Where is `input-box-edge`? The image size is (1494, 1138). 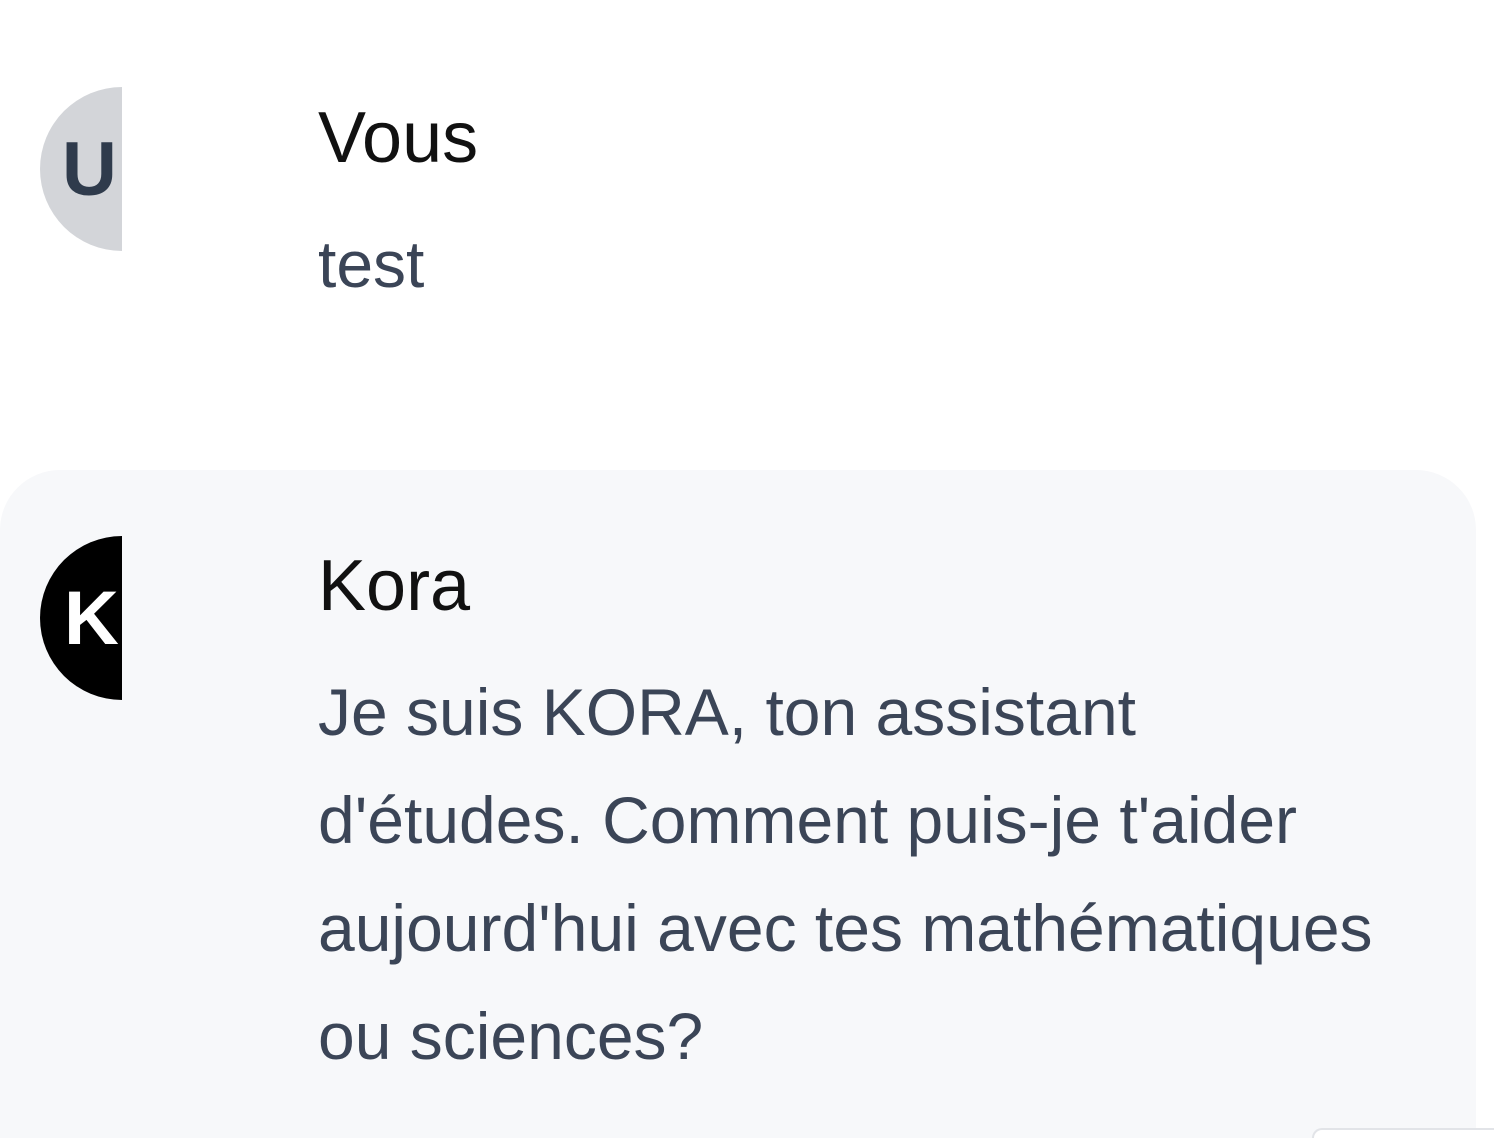 input-box-edge is located at coordinates (1403, 1133).